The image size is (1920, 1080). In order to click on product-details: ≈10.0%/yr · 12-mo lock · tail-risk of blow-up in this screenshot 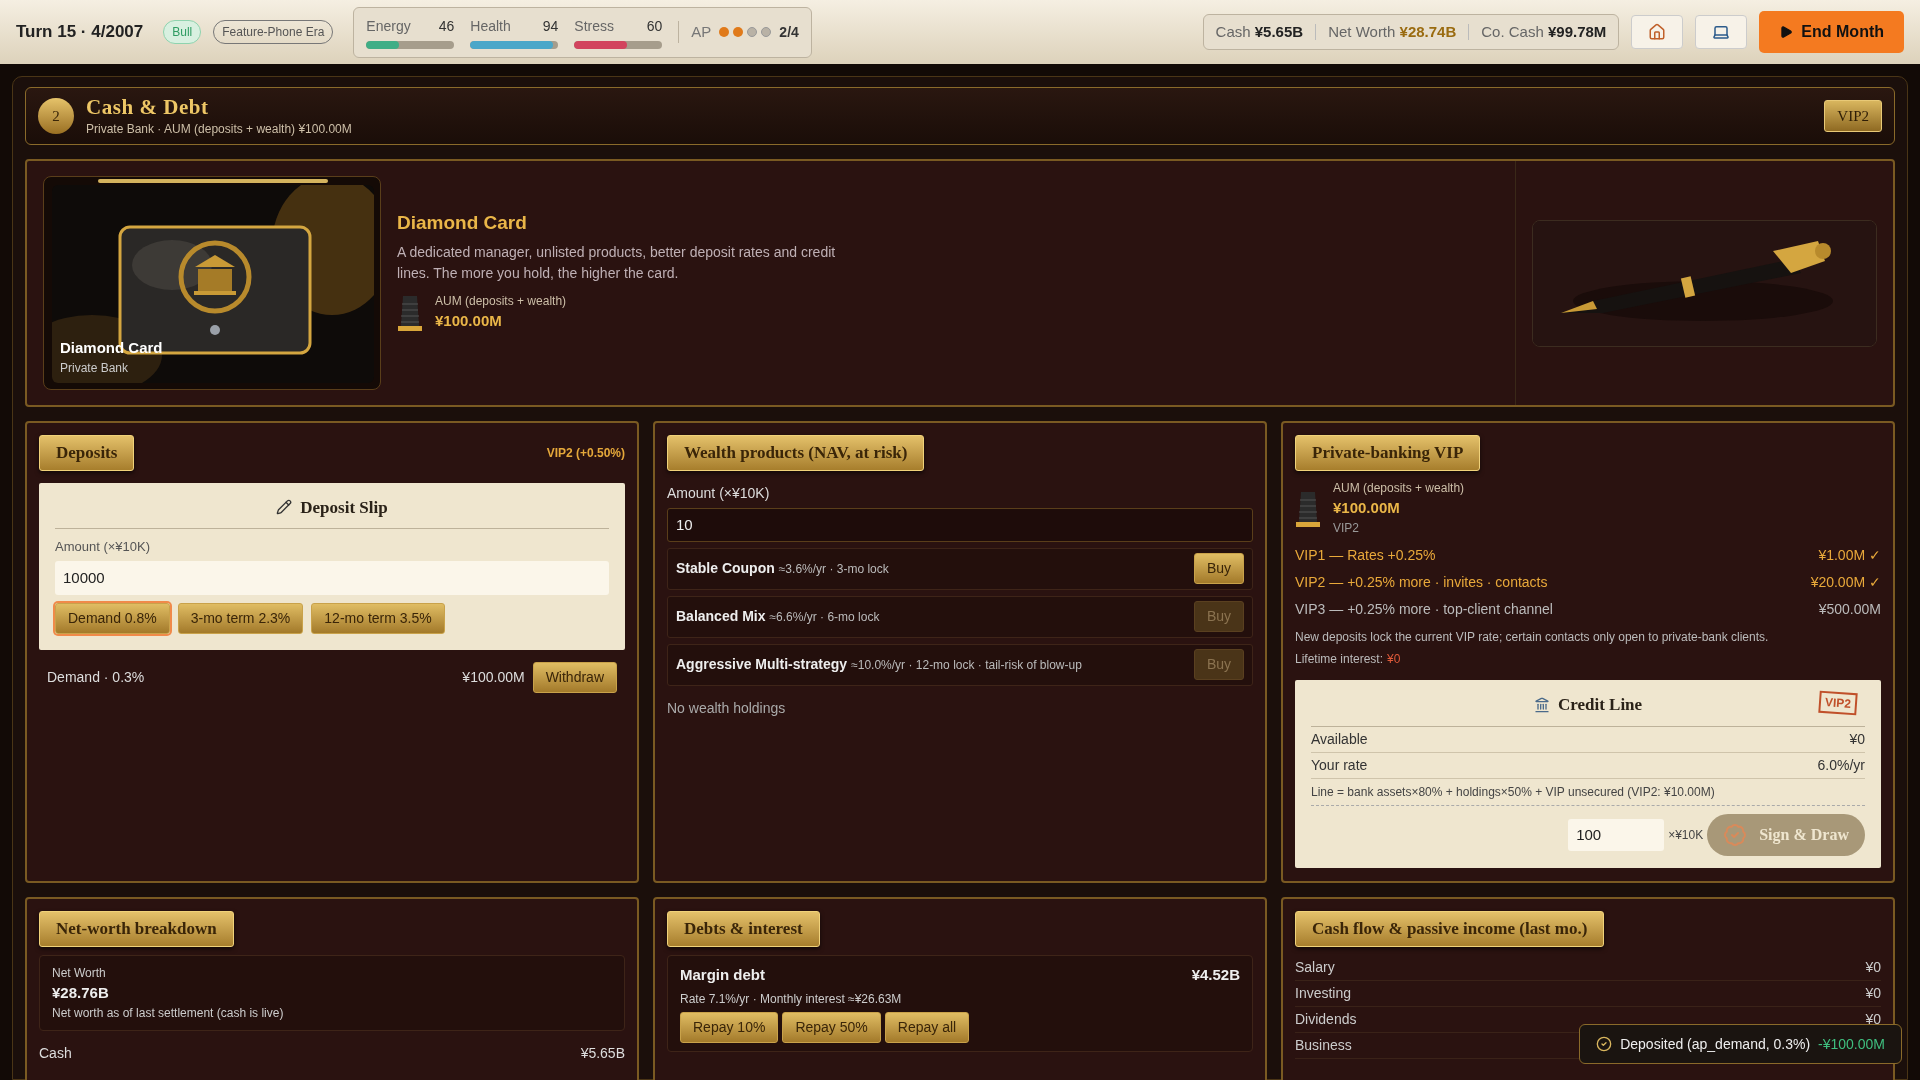, I will do `click(966, 665)`.